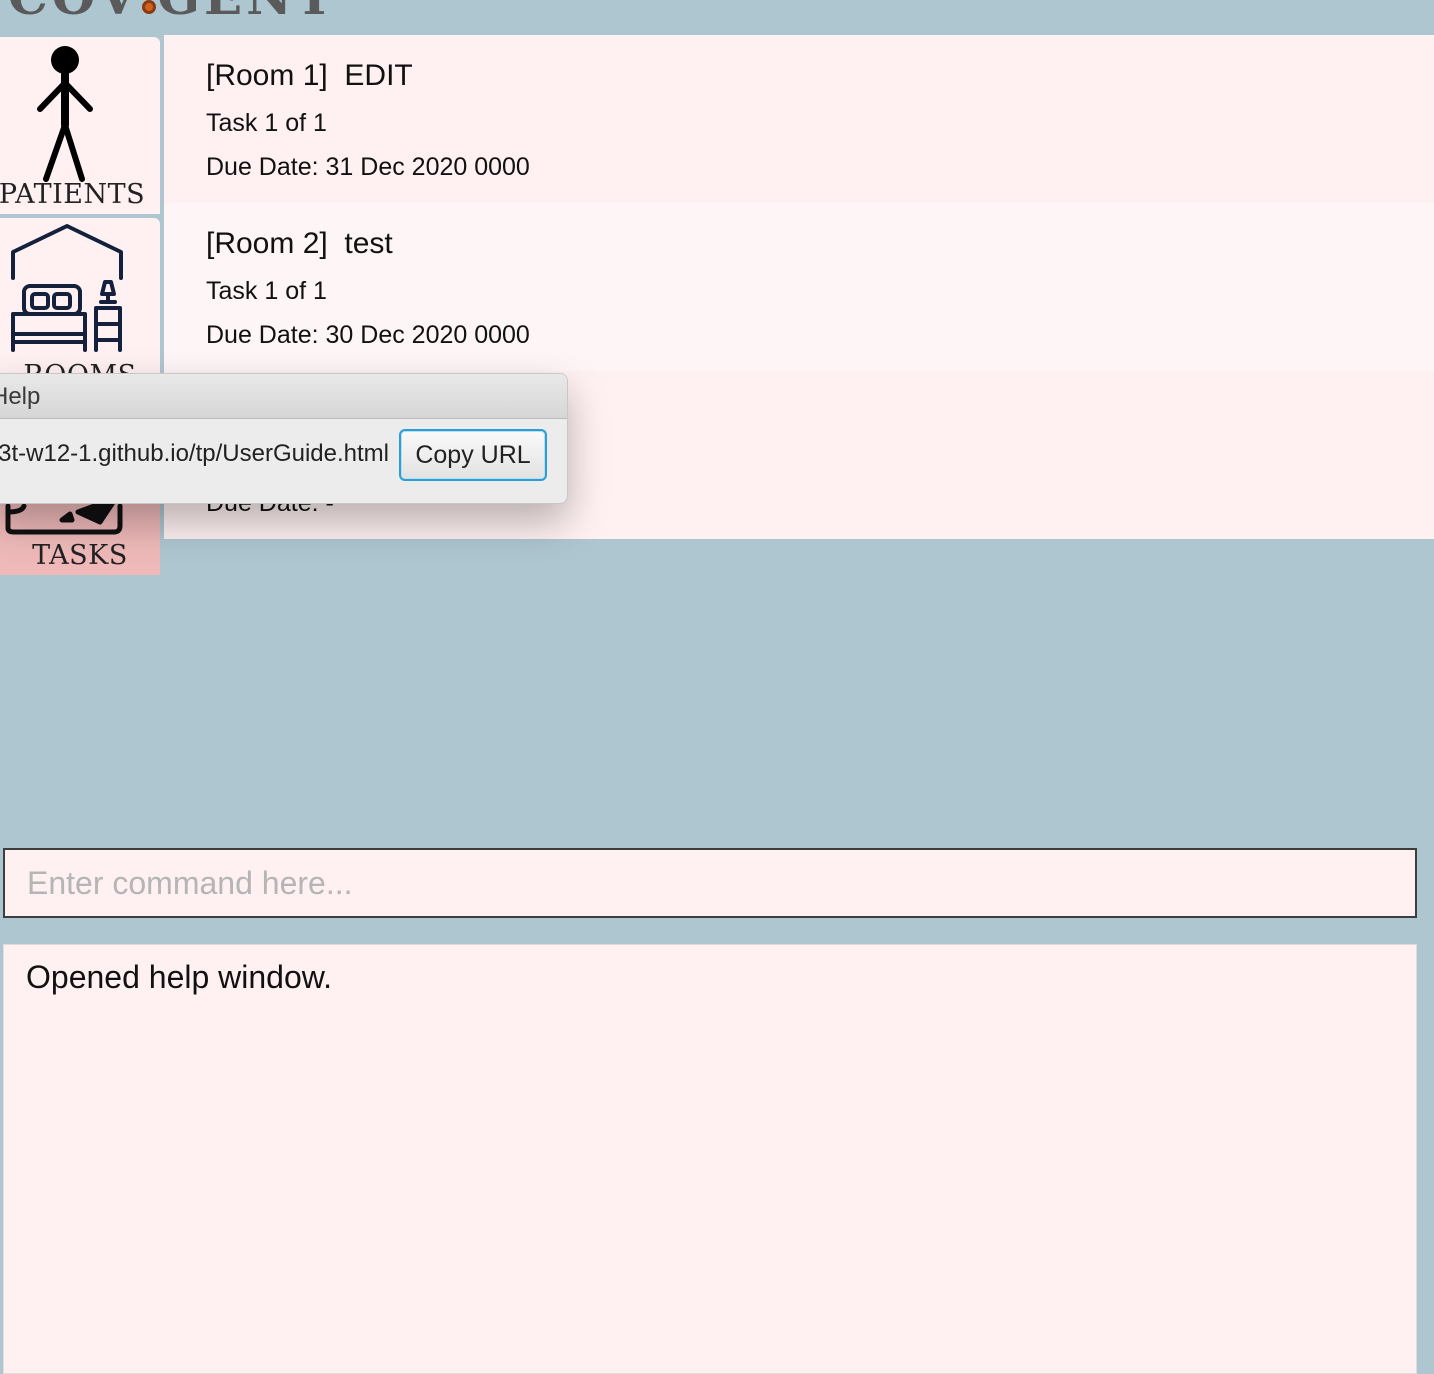 The width and height of the screenshot is (1434, 1374). What do you see at coordinates (80, 555) in the screenshot?
I see `nav-tab-tasks-label: TASKS` at bounding box center [80, 555].